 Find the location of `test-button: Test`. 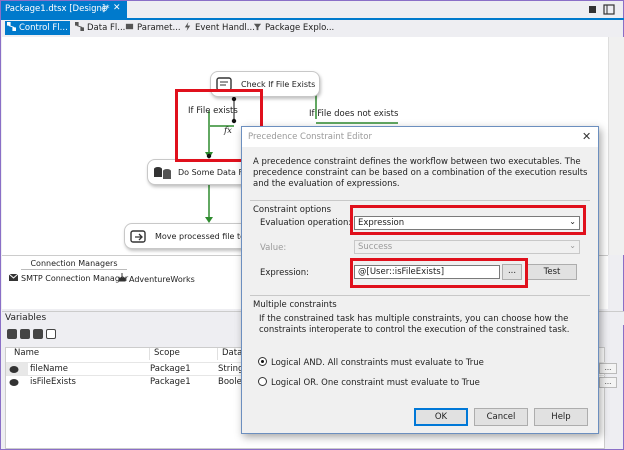

test-button: Test is located at coordinates (552, 272).